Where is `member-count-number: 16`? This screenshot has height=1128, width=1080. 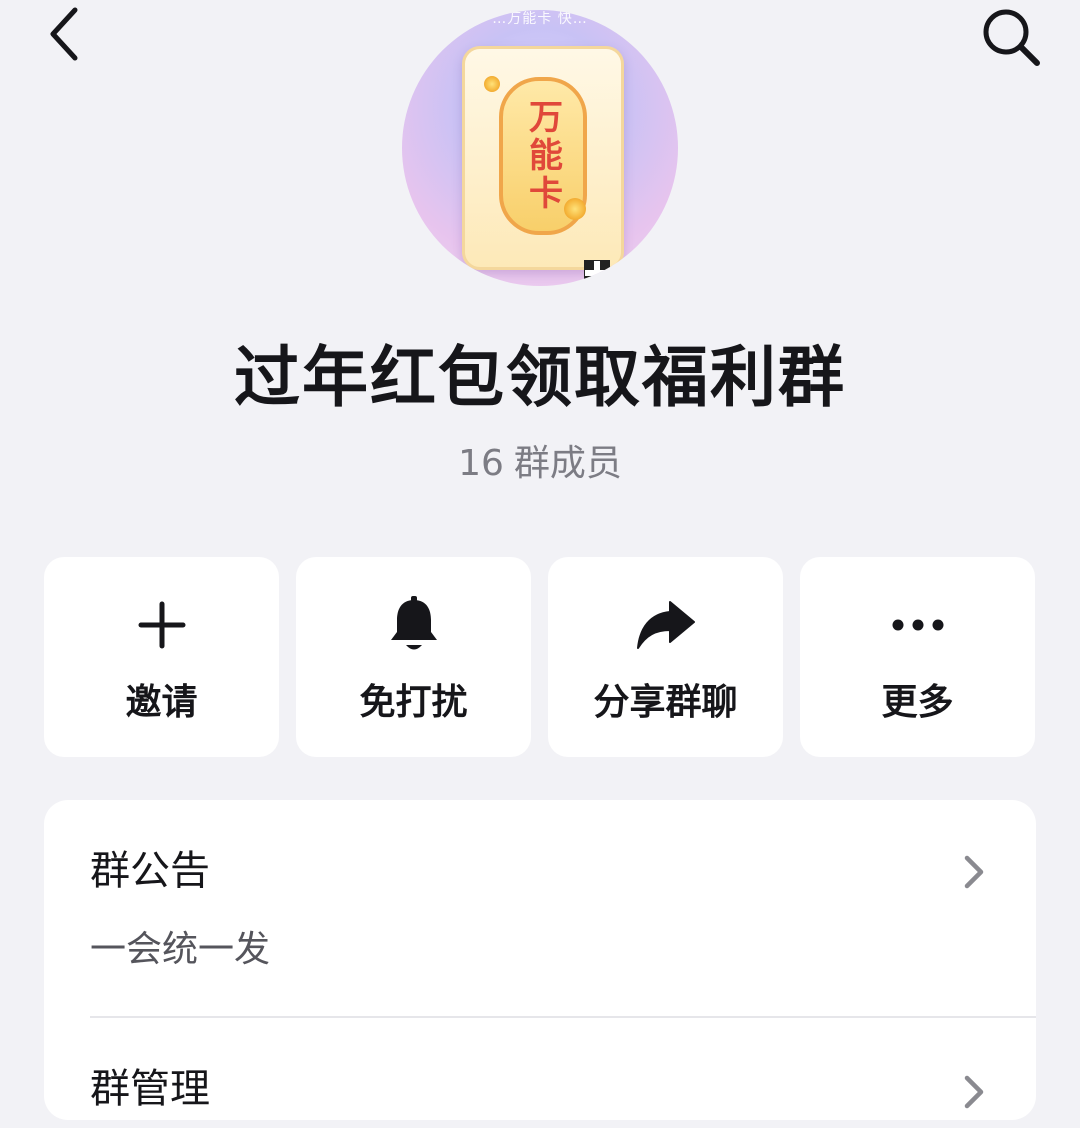
member-count-number: 16 is located at coordinates (481, 463).